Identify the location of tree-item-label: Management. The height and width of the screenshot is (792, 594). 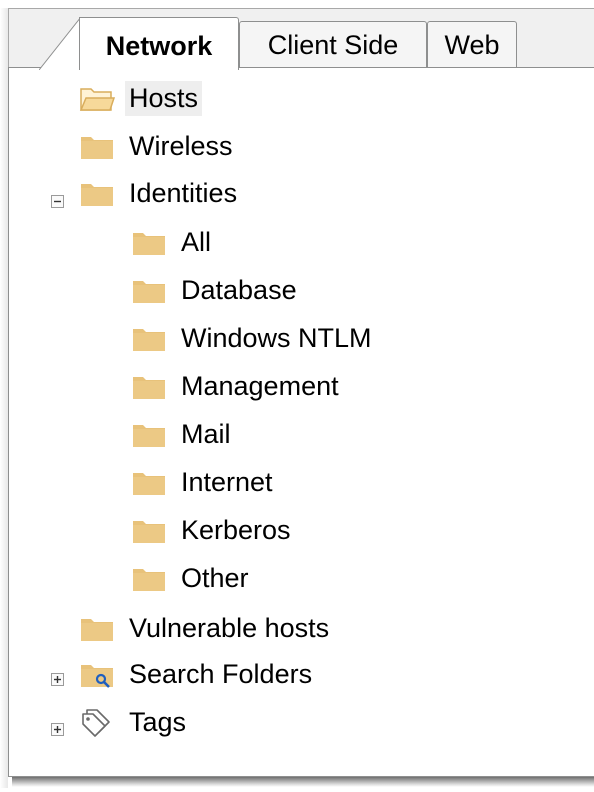
(260, 385).